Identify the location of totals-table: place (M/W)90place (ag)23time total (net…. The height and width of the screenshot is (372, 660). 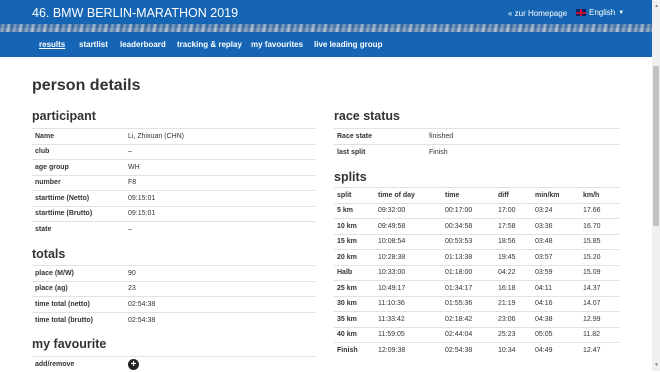
(174, 296).